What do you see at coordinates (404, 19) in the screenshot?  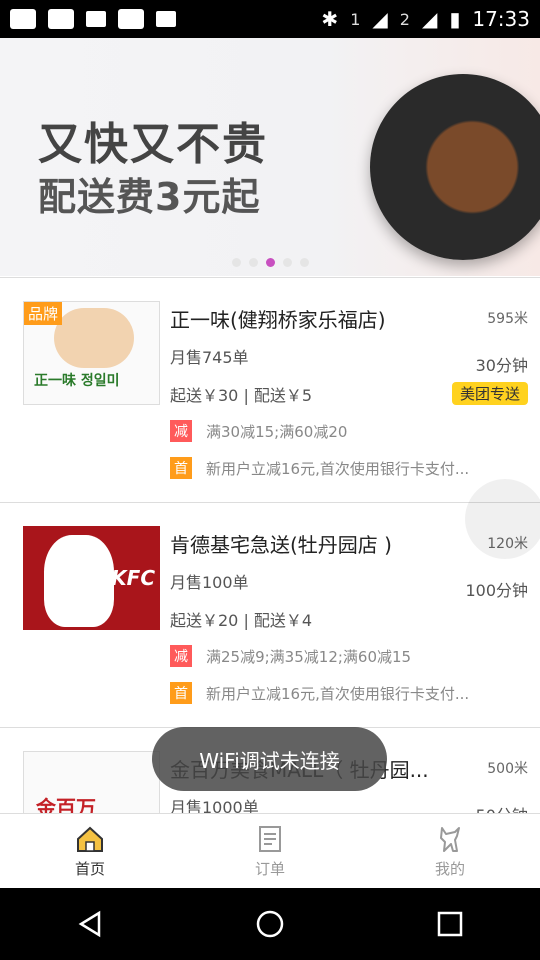 I see `sim2-label: 2` at bounding box center [404, 19].